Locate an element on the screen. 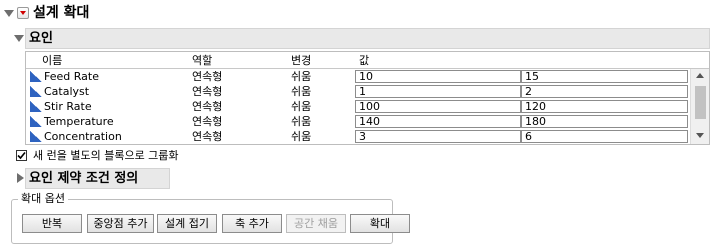  column-header-role: 역할 is located at coordinates (202, 60).